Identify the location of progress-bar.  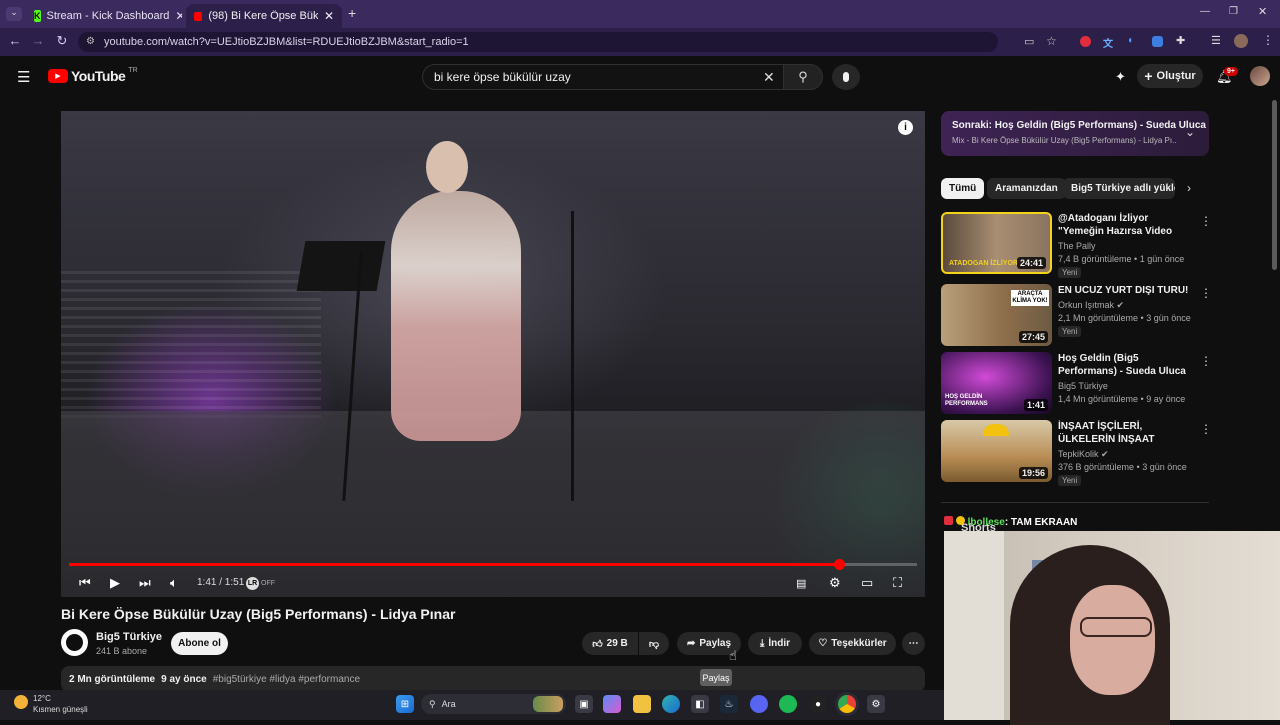
(493, 564).